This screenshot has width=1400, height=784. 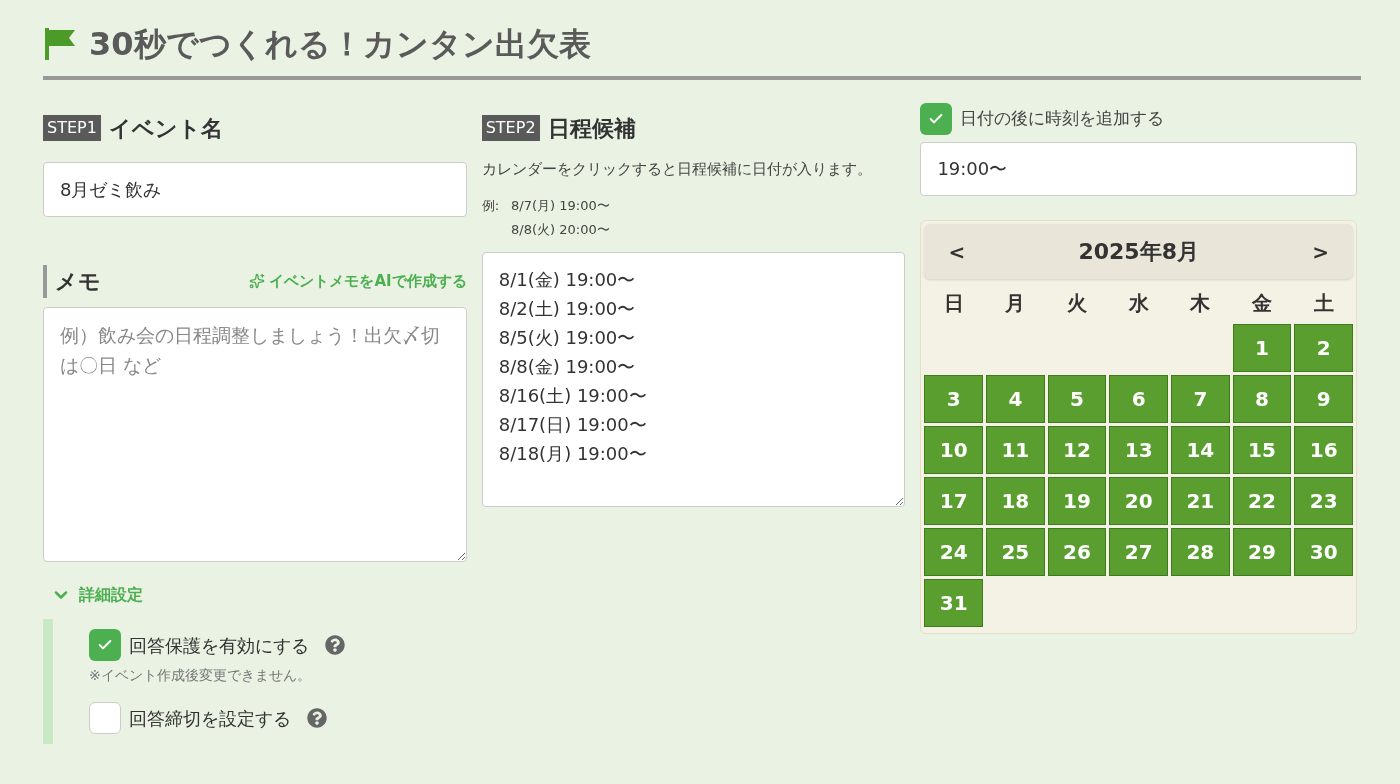 What do you see at coordinates (1323, 399) in the screenshot?
I see `calendar-day: 9` at bounding box center [1323, 399].